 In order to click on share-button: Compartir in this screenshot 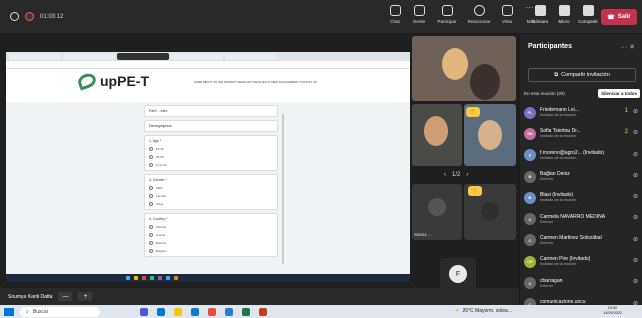, I will do `click(588, 14)`.